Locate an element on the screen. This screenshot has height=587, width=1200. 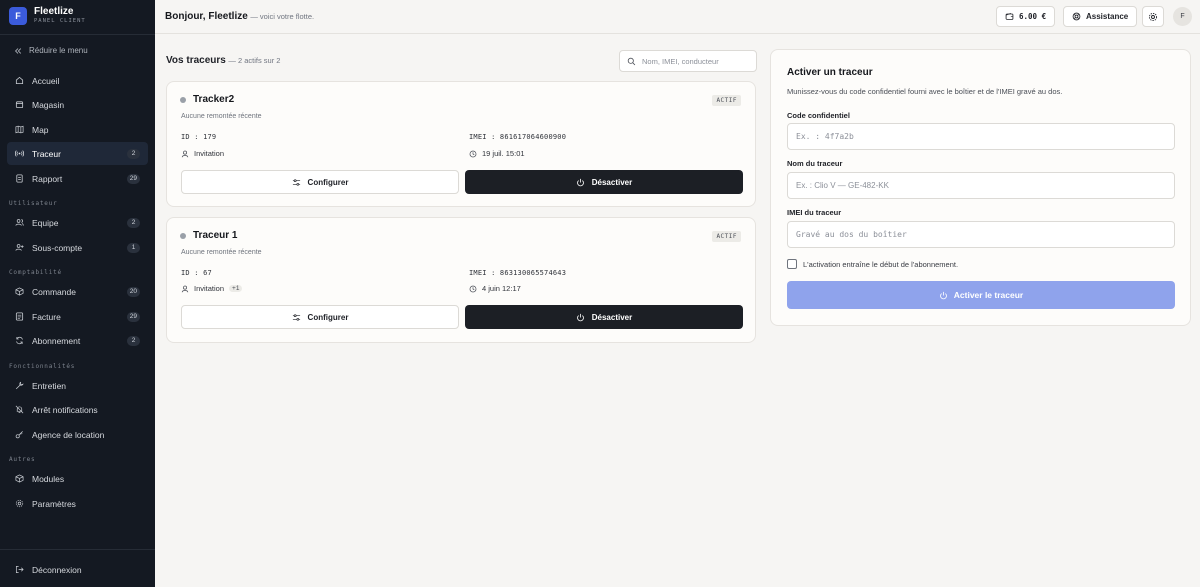
last-report: Aucune remontée récente is located at coordinates (221, 116).